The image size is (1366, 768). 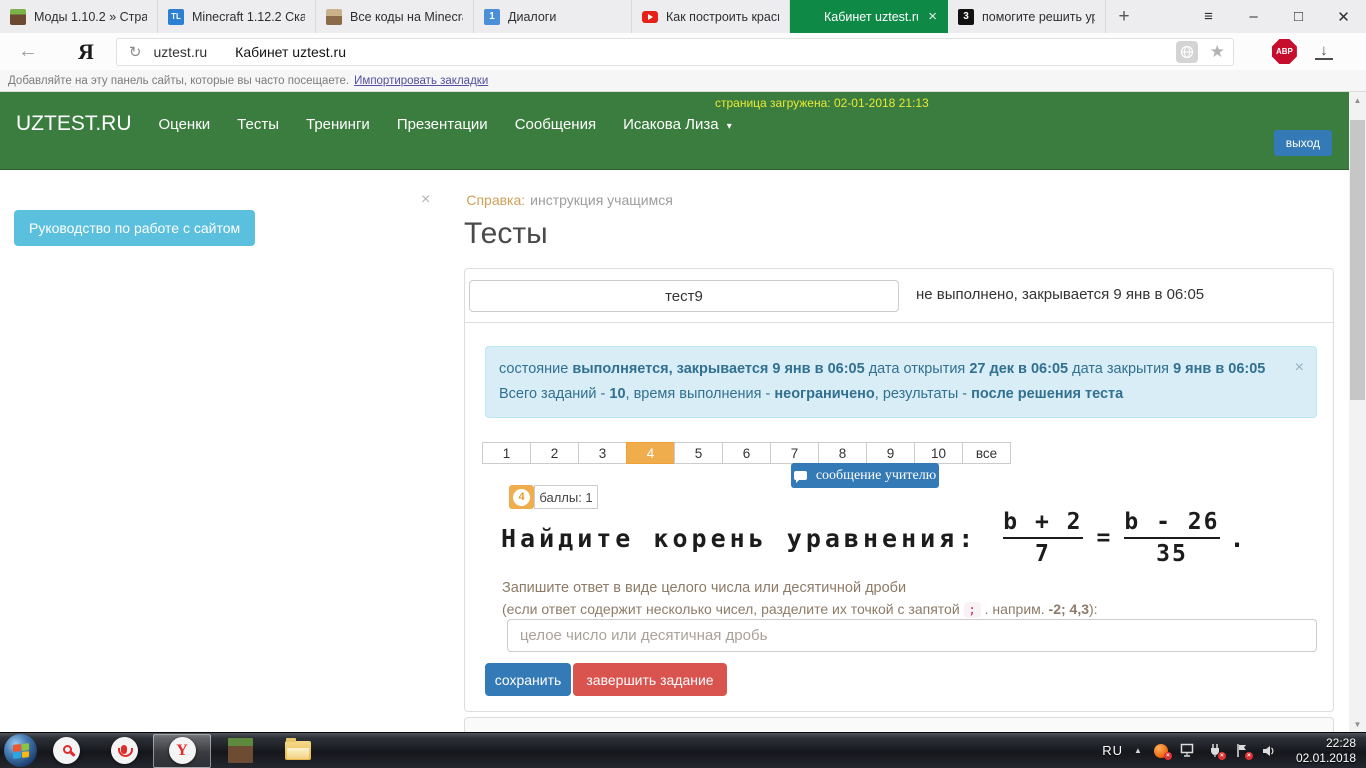 I want to click on tab-znanija: 3 помогите решить ур, so click(x=1027, y=16).